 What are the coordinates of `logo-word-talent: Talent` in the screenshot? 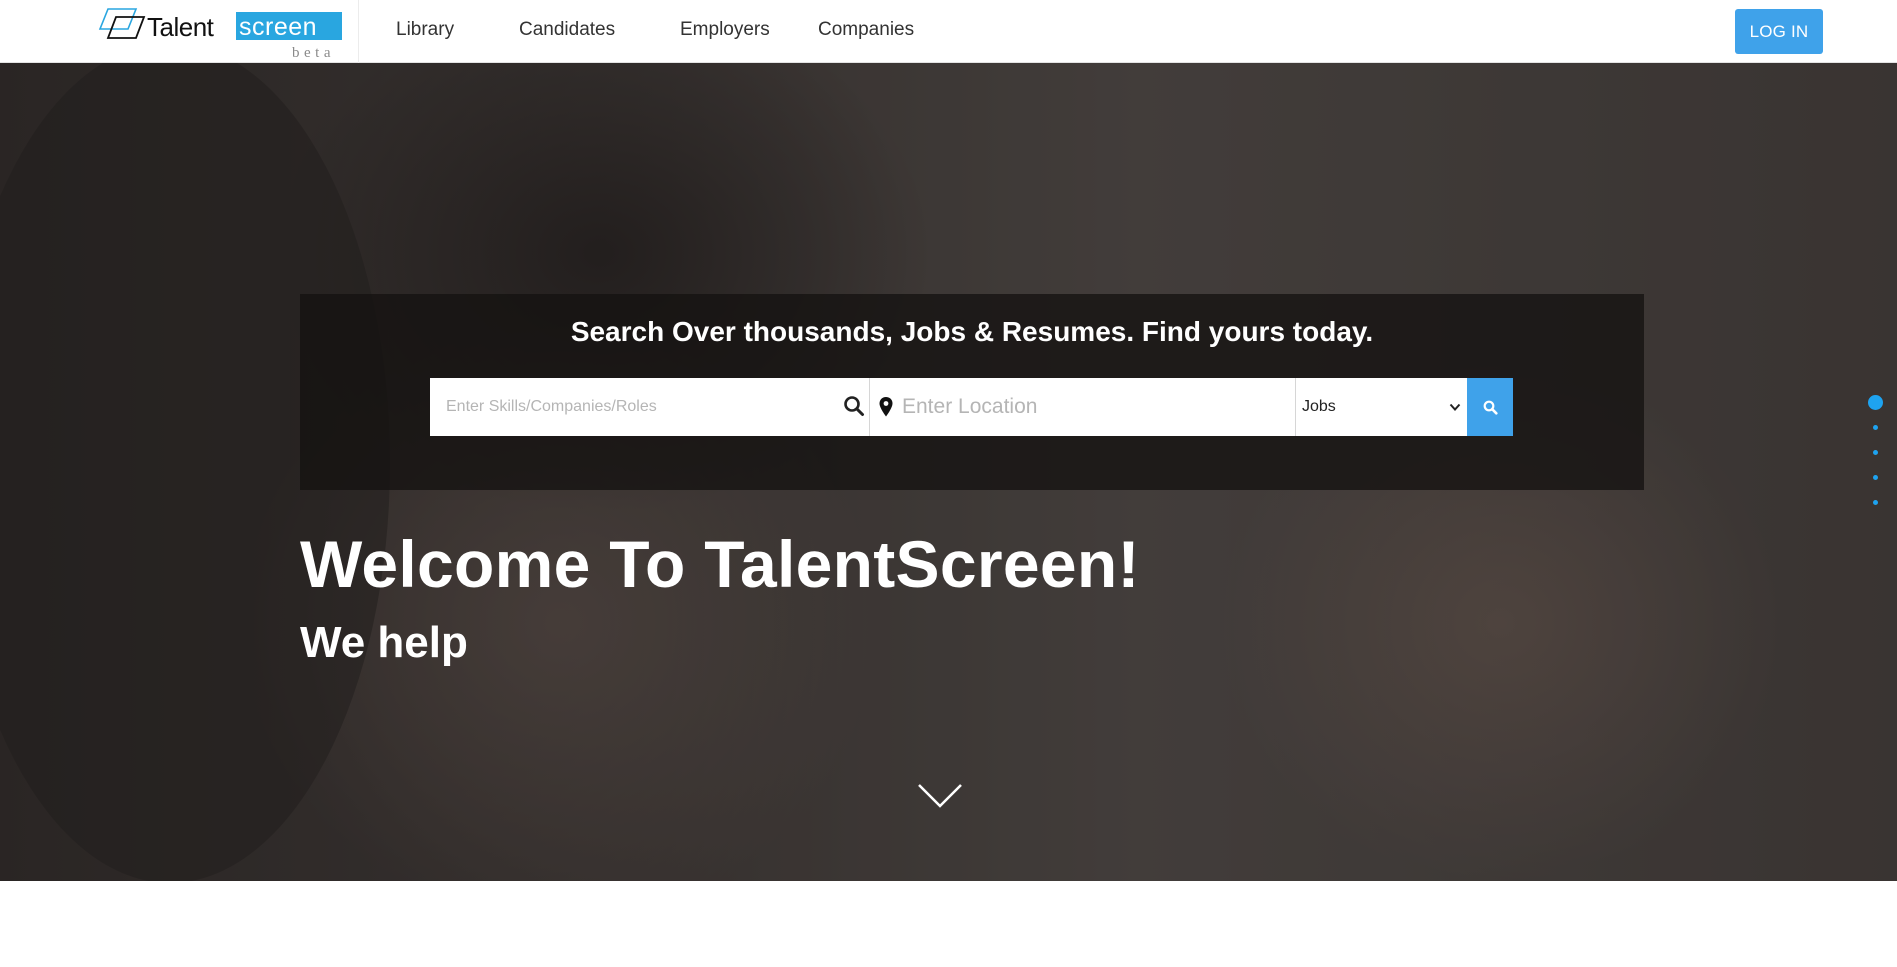 It's located at (181, 27).